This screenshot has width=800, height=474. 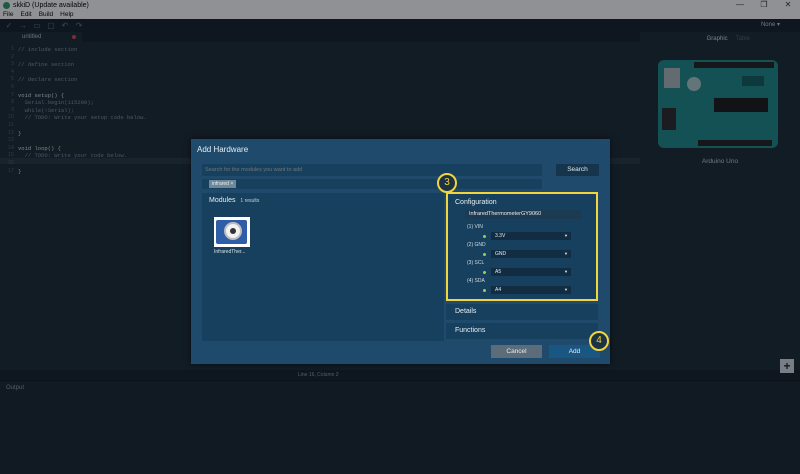 What do you see at coordinates (522, 331) in the screenshot?
I see `functions-section: Functions` at bounding box center [522, 331].